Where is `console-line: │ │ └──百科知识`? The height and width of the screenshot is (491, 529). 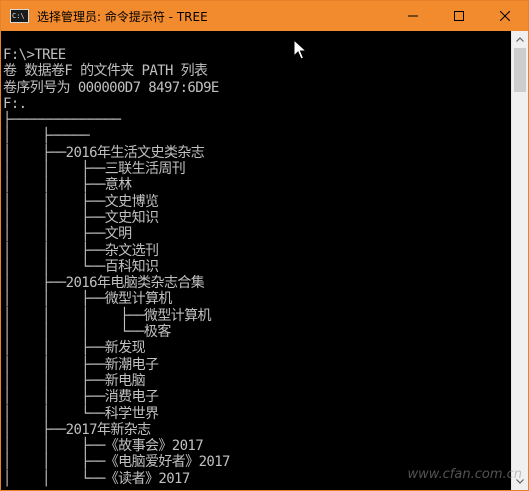 console-line: │ │ └──百科知识 is located at coordinates (81, 266).